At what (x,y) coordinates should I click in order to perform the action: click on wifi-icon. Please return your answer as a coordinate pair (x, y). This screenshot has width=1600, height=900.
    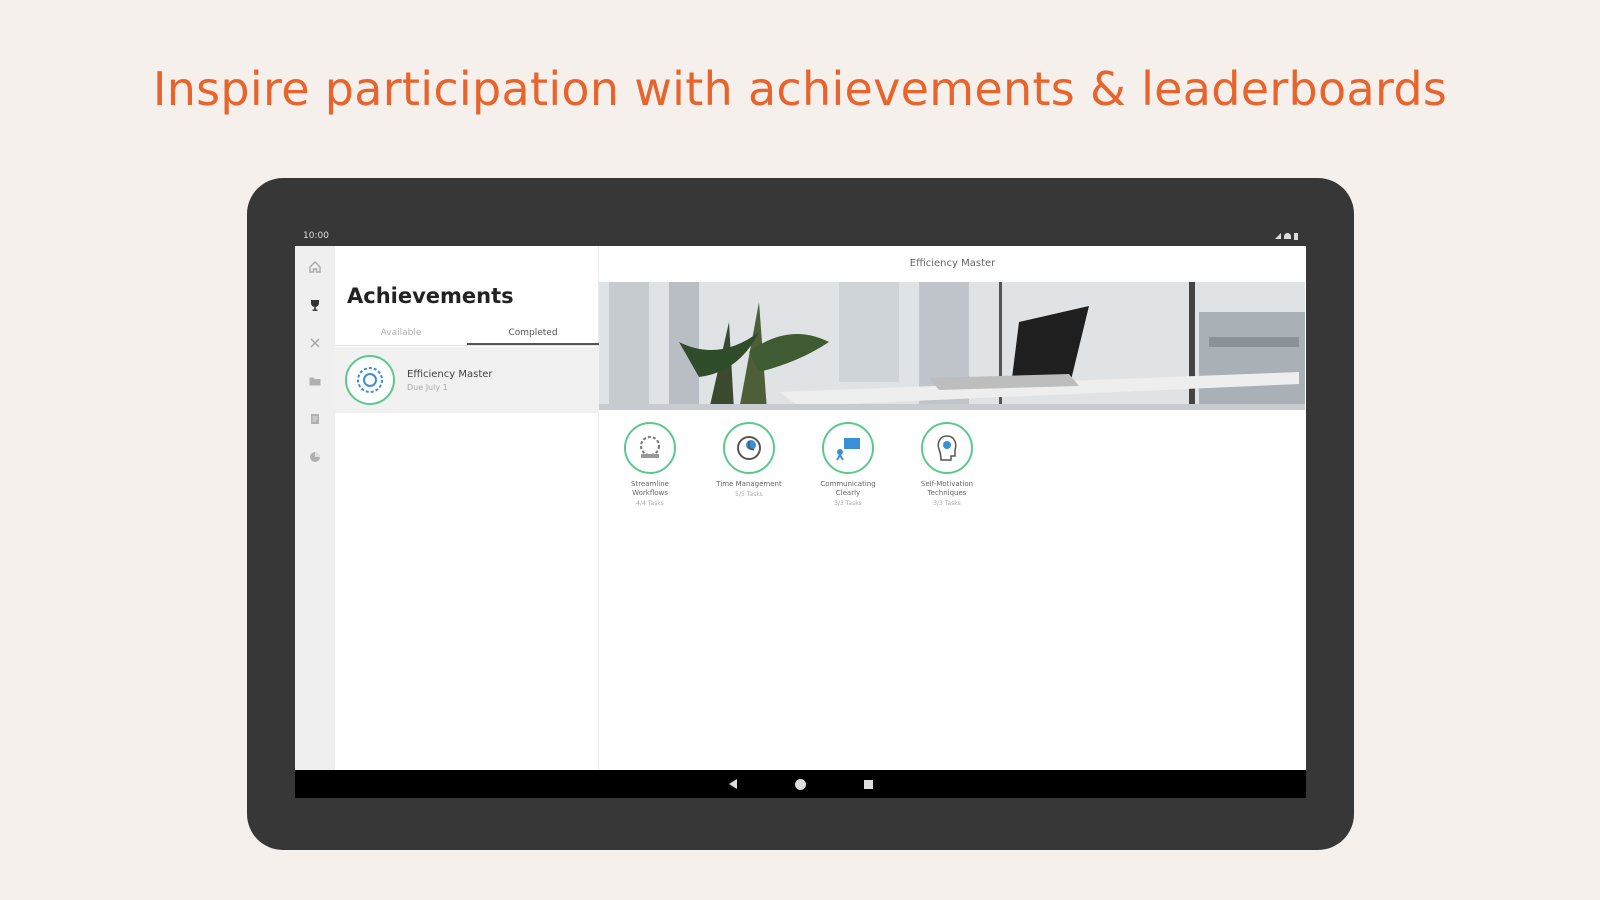
    Looking at the image, I should click on (1287, 236).